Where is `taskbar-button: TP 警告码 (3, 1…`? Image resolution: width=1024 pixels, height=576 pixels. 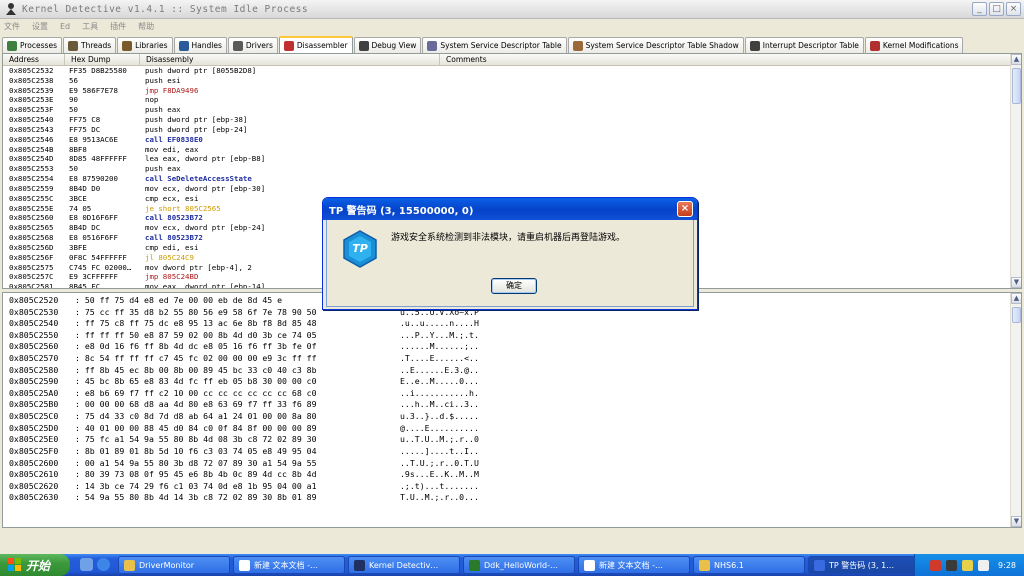 taskbar-button: TP 警告码 (3, 1… is located at coordinates (864, 565).